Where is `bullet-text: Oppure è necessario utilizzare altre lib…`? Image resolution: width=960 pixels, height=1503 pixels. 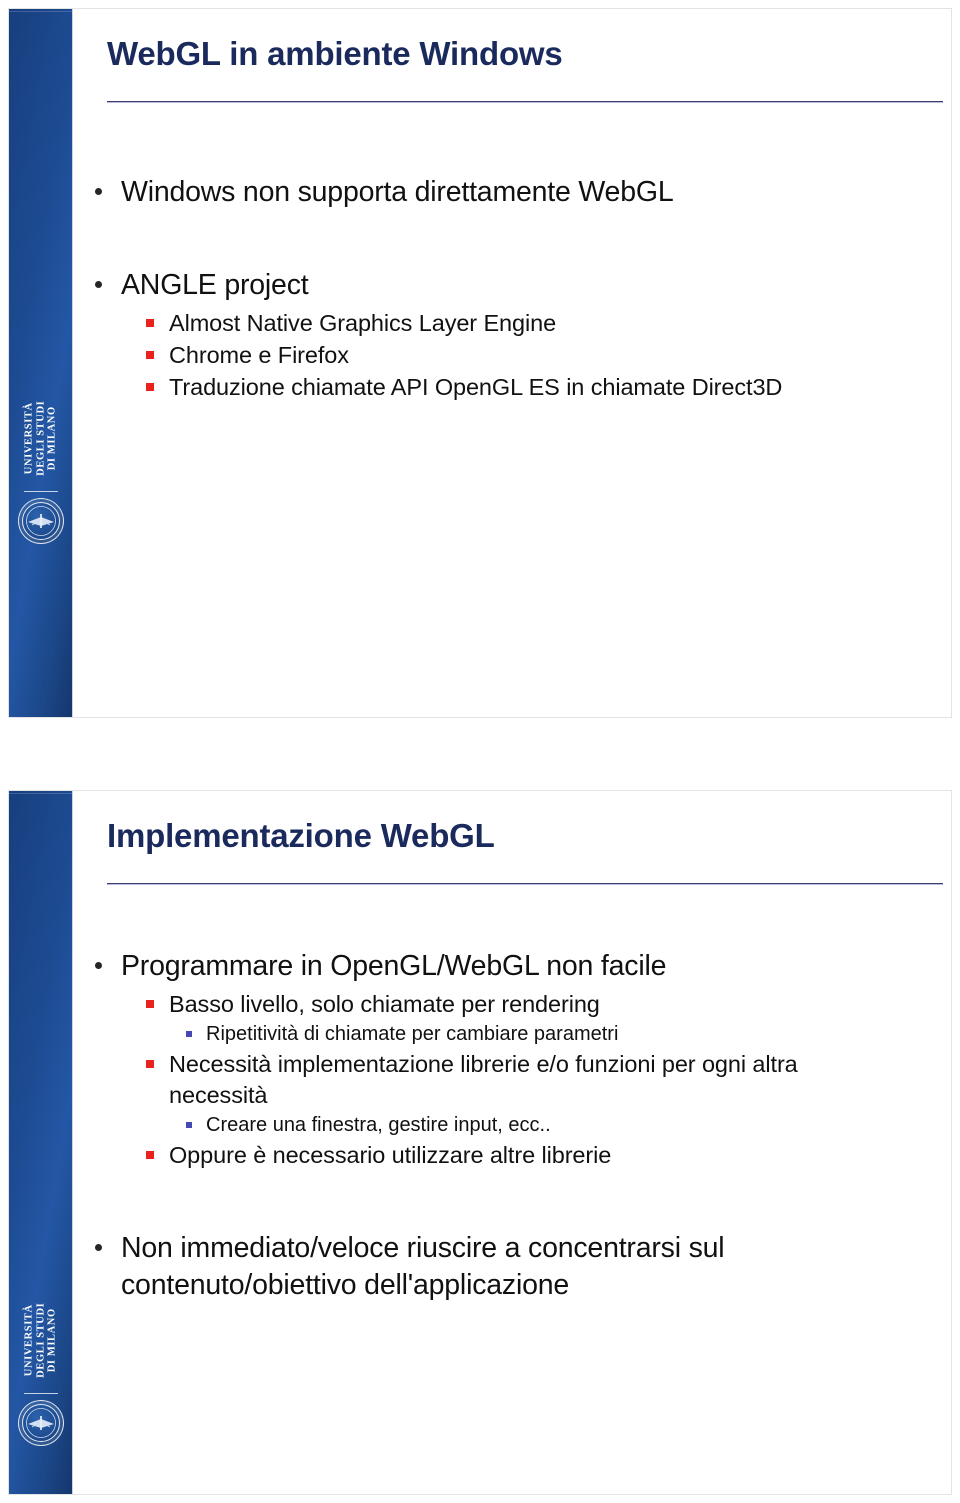
bullet-text: Oppure è necessario utilizzare altre lib… is located at coordinates (390, 1155).